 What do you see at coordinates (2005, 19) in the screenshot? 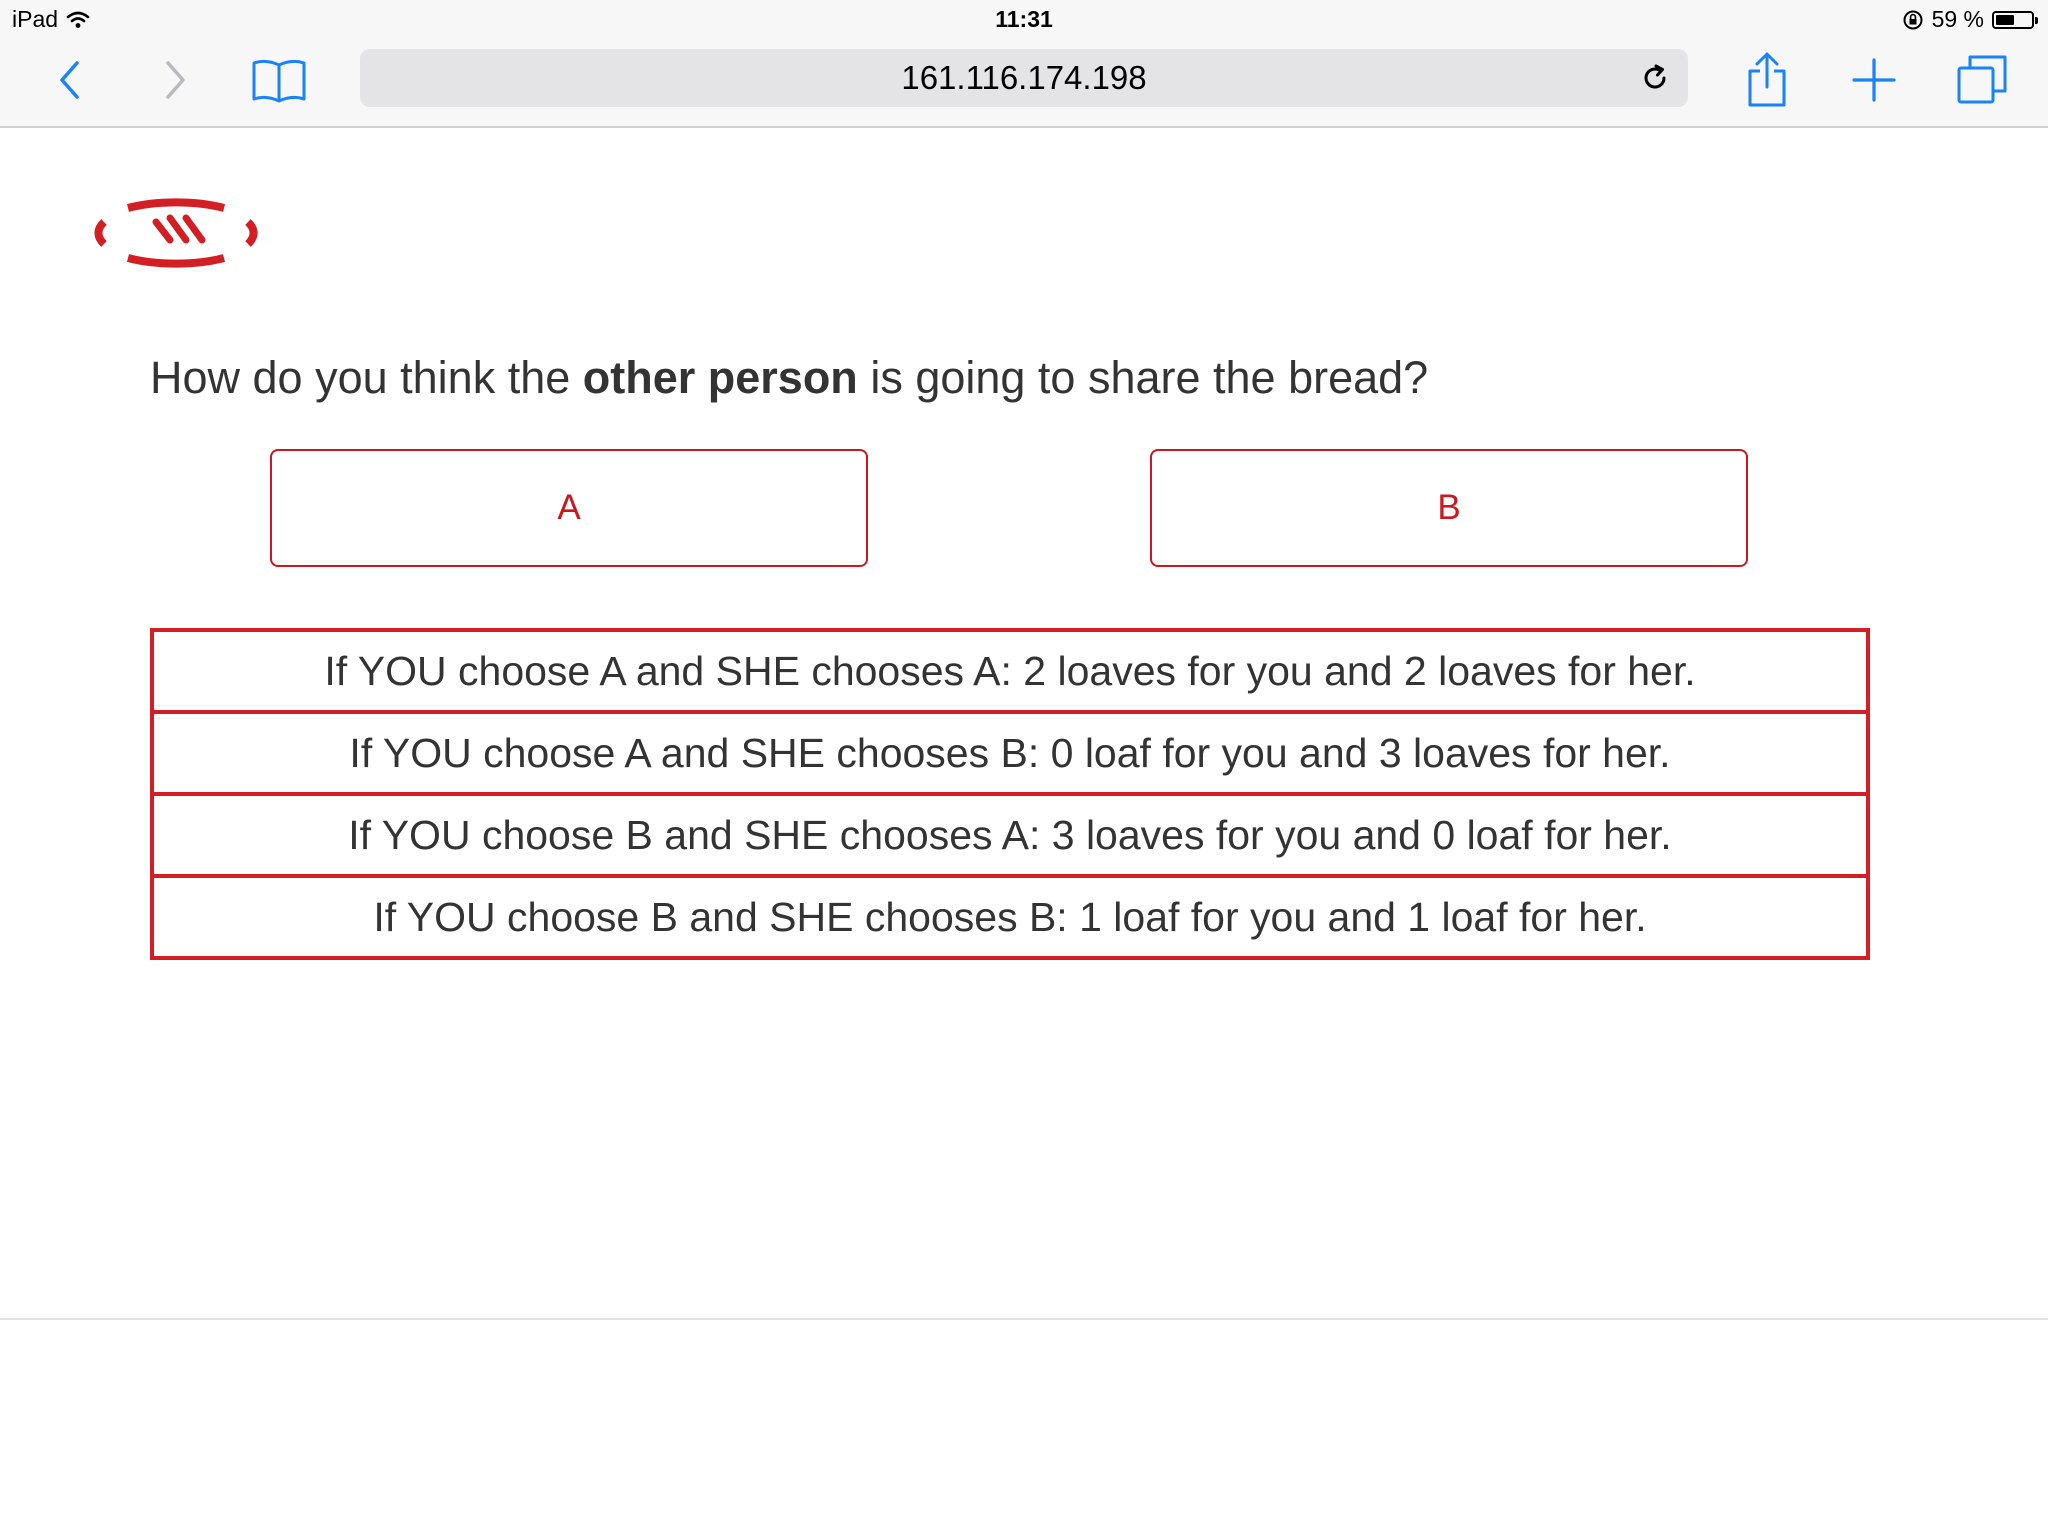
I see `battery-level` at bounding box center [2005, 19].